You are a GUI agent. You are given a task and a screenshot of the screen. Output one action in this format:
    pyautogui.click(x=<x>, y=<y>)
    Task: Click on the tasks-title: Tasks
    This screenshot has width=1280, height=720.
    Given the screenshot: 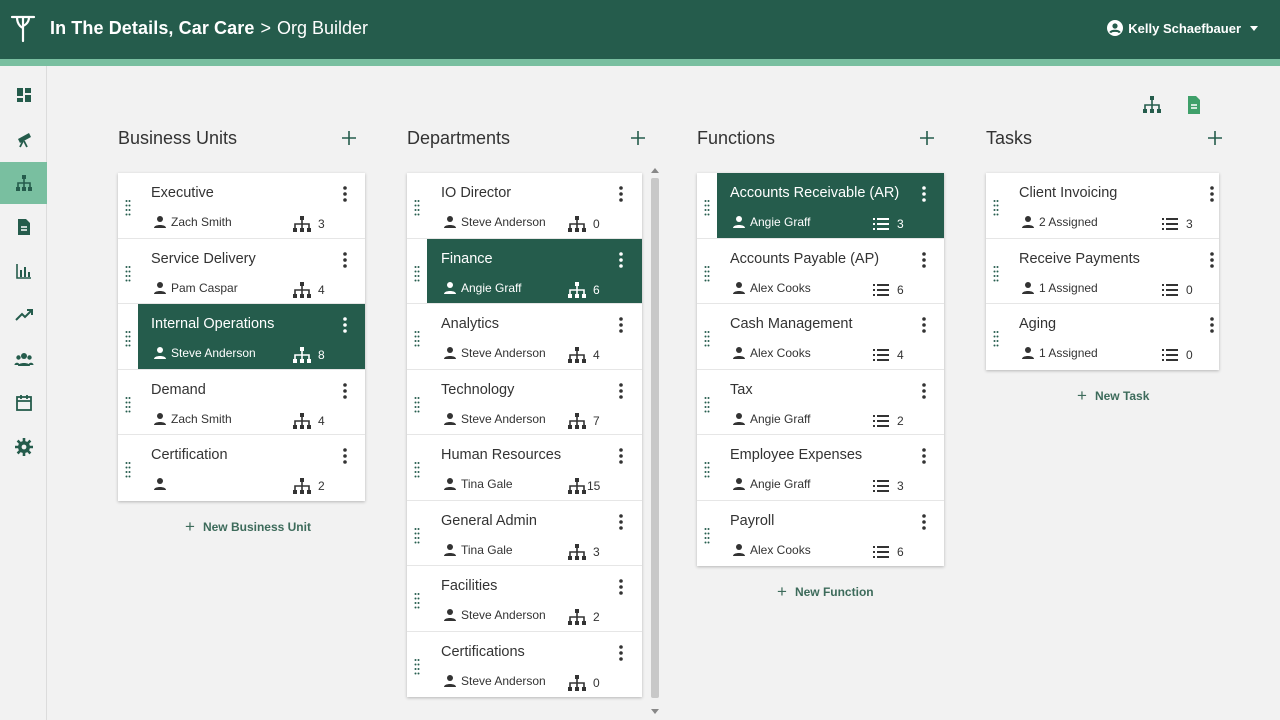 What is the action you would take?
    pyautogui.click(x=1009, y=138)
    